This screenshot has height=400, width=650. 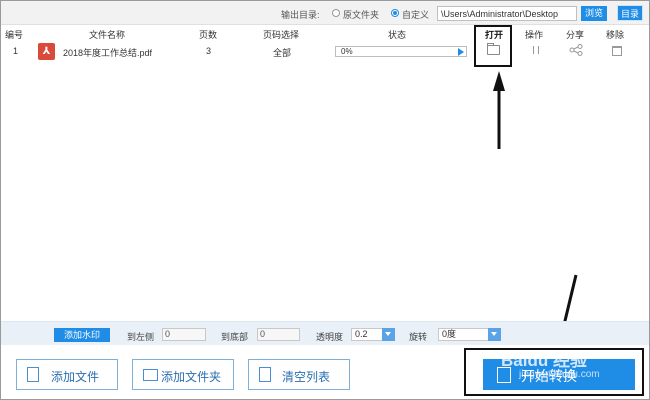 I want to click on radio-custom-folder-label: 自定义, so click(x=415, y=14).